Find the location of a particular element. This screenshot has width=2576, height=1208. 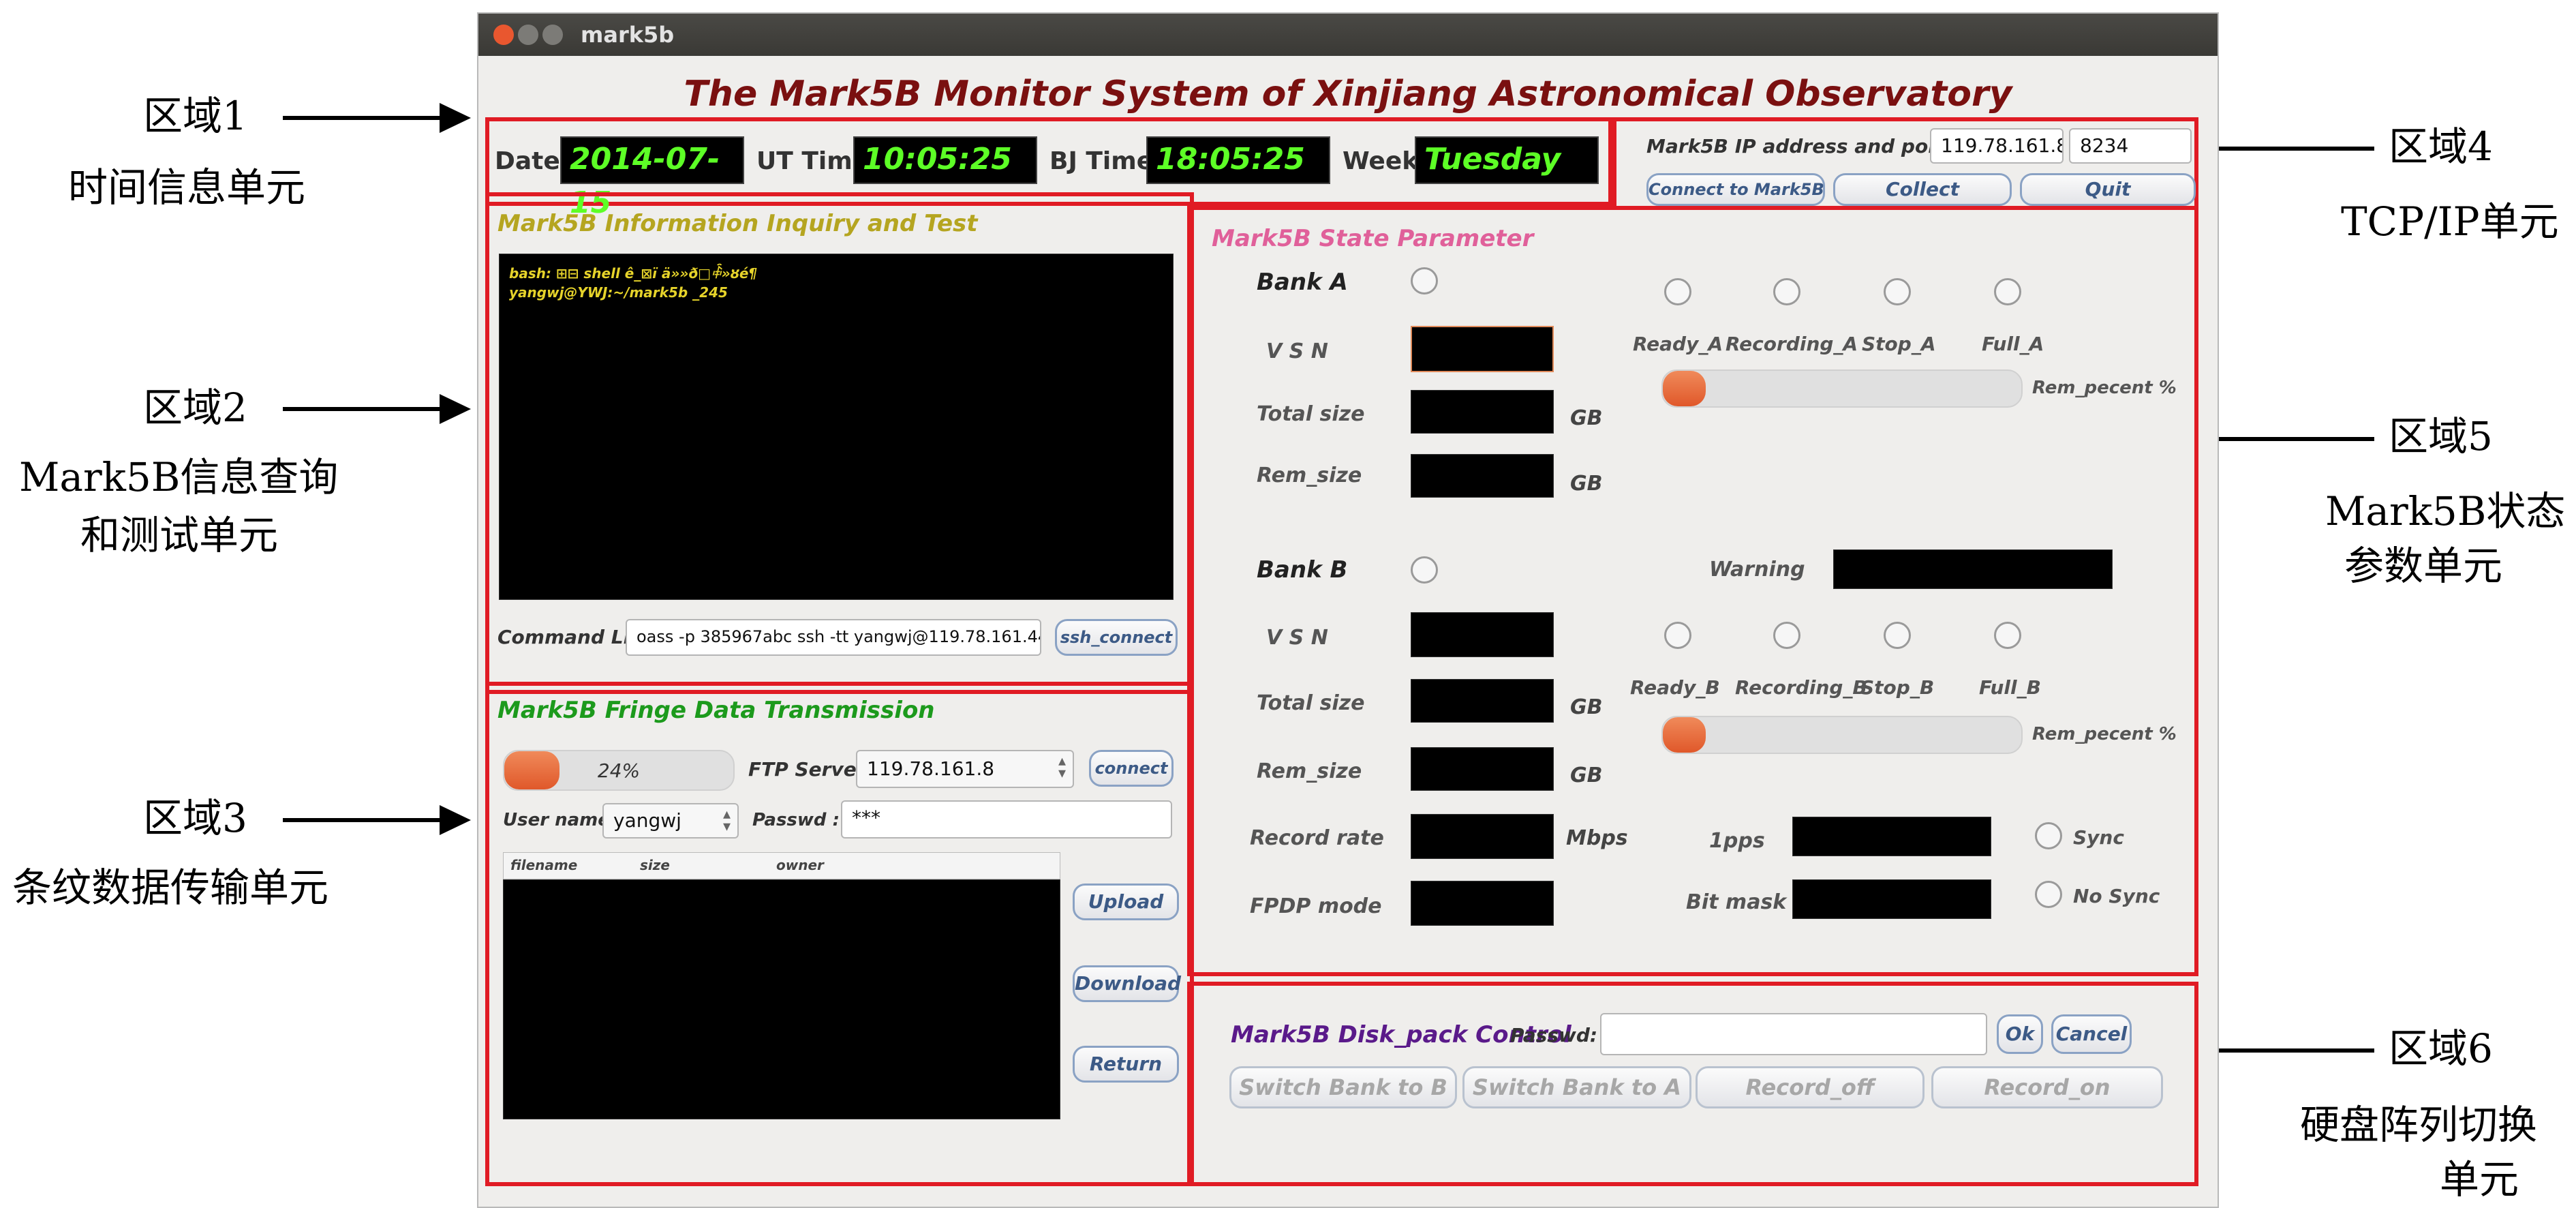

ready-b-indicator is located at coordinates (1677, 635).